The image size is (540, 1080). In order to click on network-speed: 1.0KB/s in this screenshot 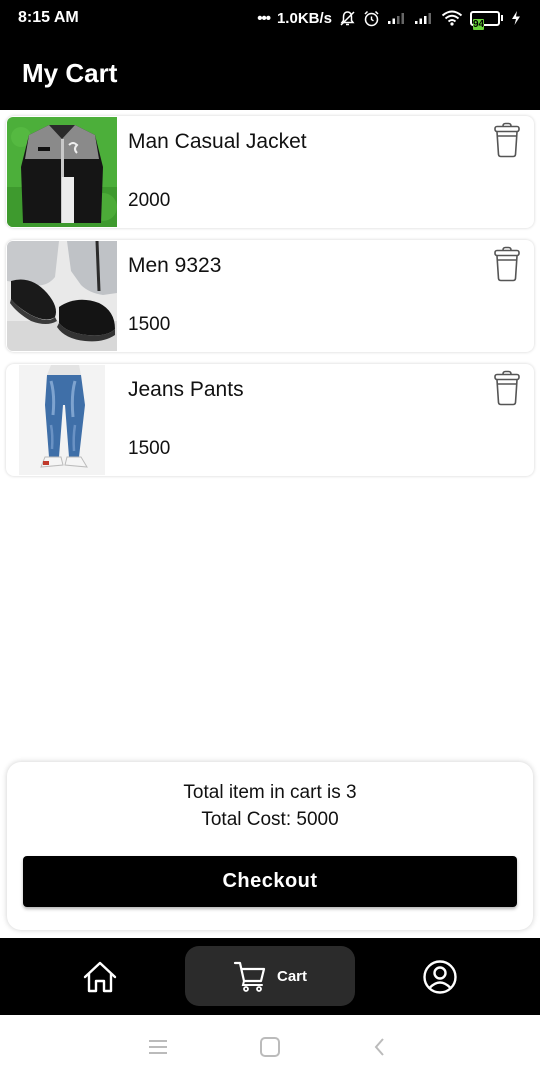, I will do `click(304, 18)`.